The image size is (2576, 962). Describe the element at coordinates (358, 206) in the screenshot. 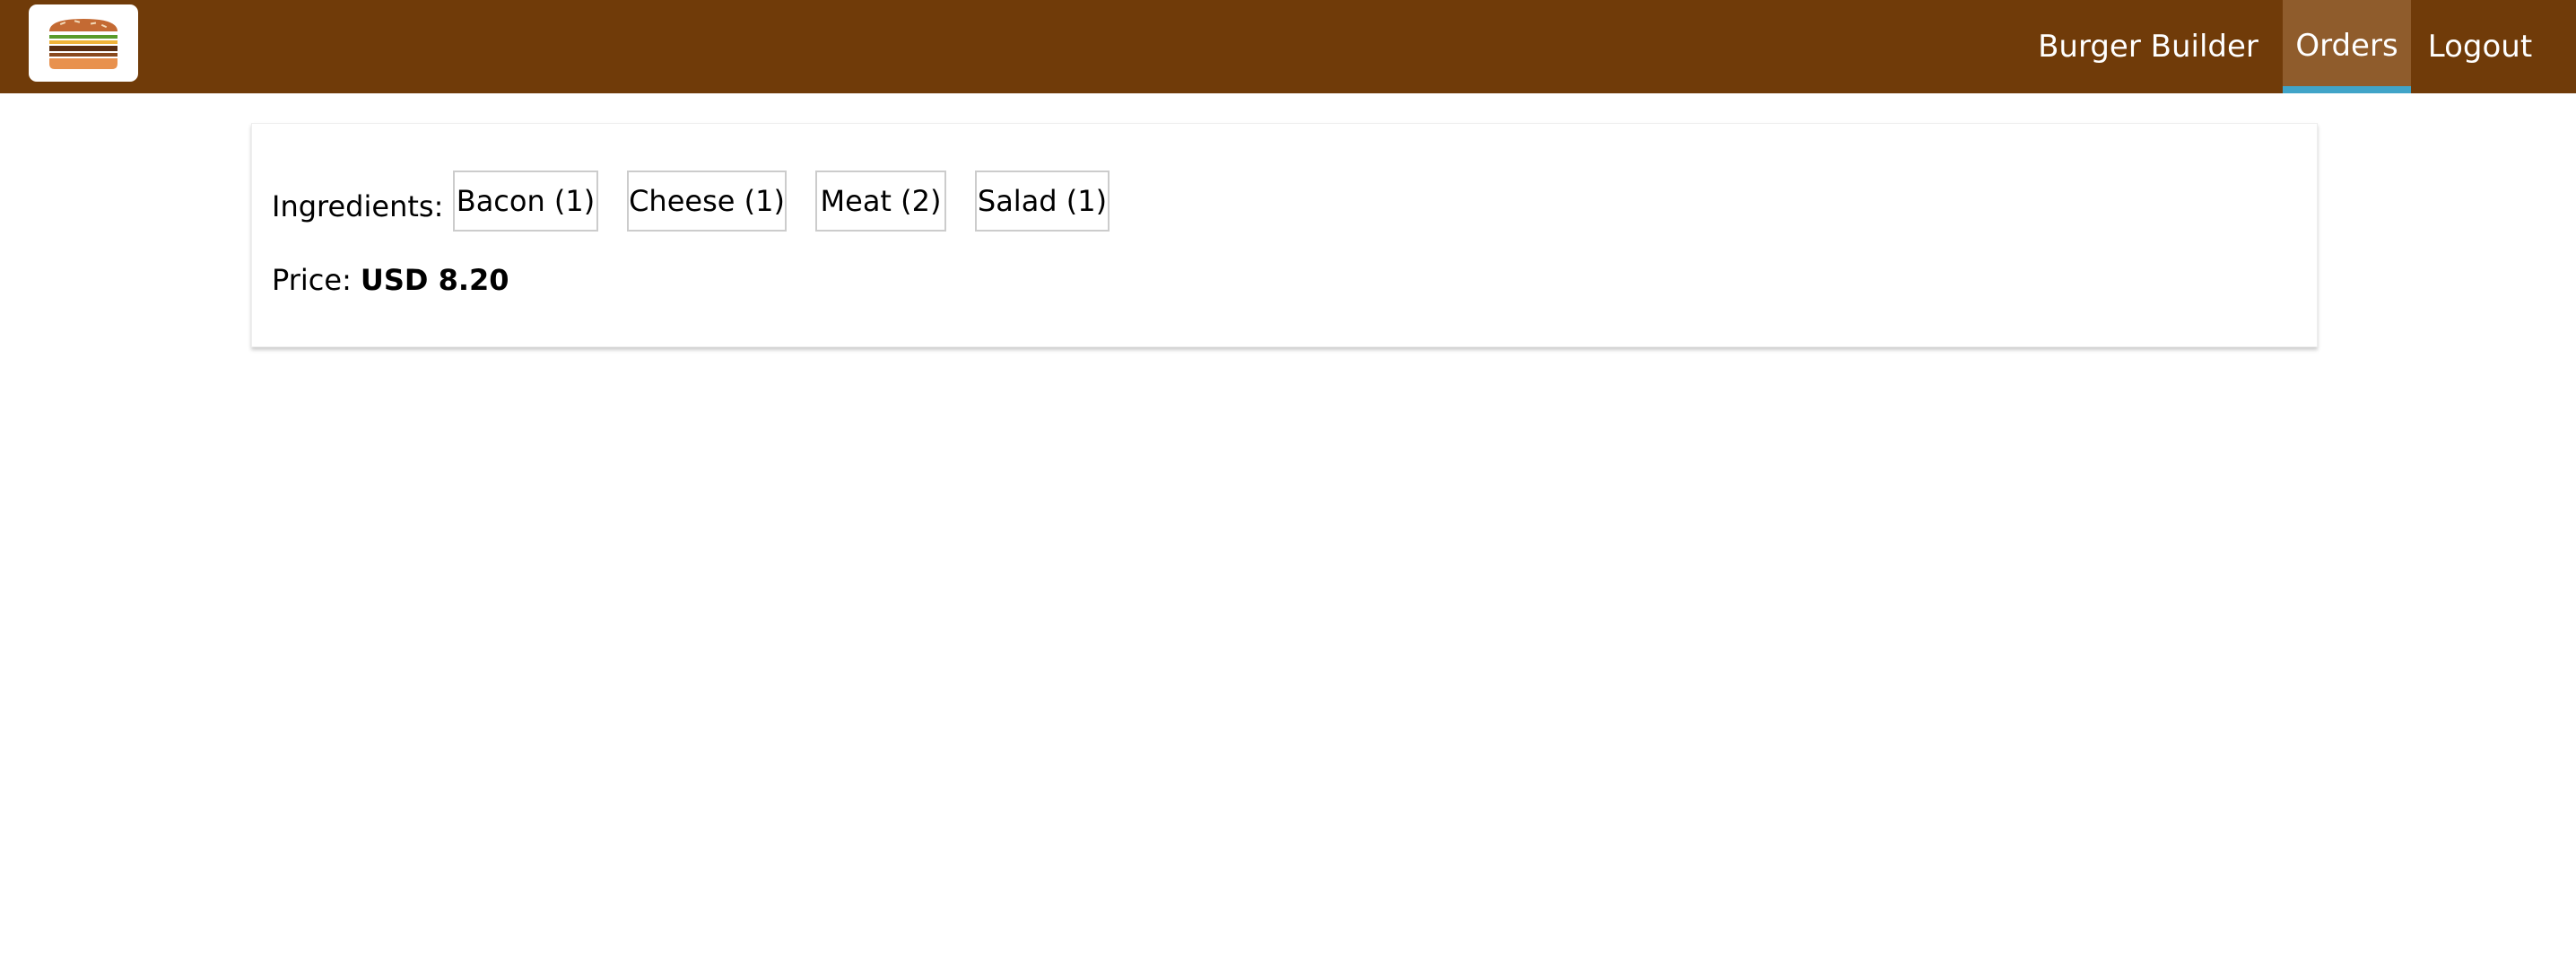

I see `ingredients-label: Ingredients:` at that location.